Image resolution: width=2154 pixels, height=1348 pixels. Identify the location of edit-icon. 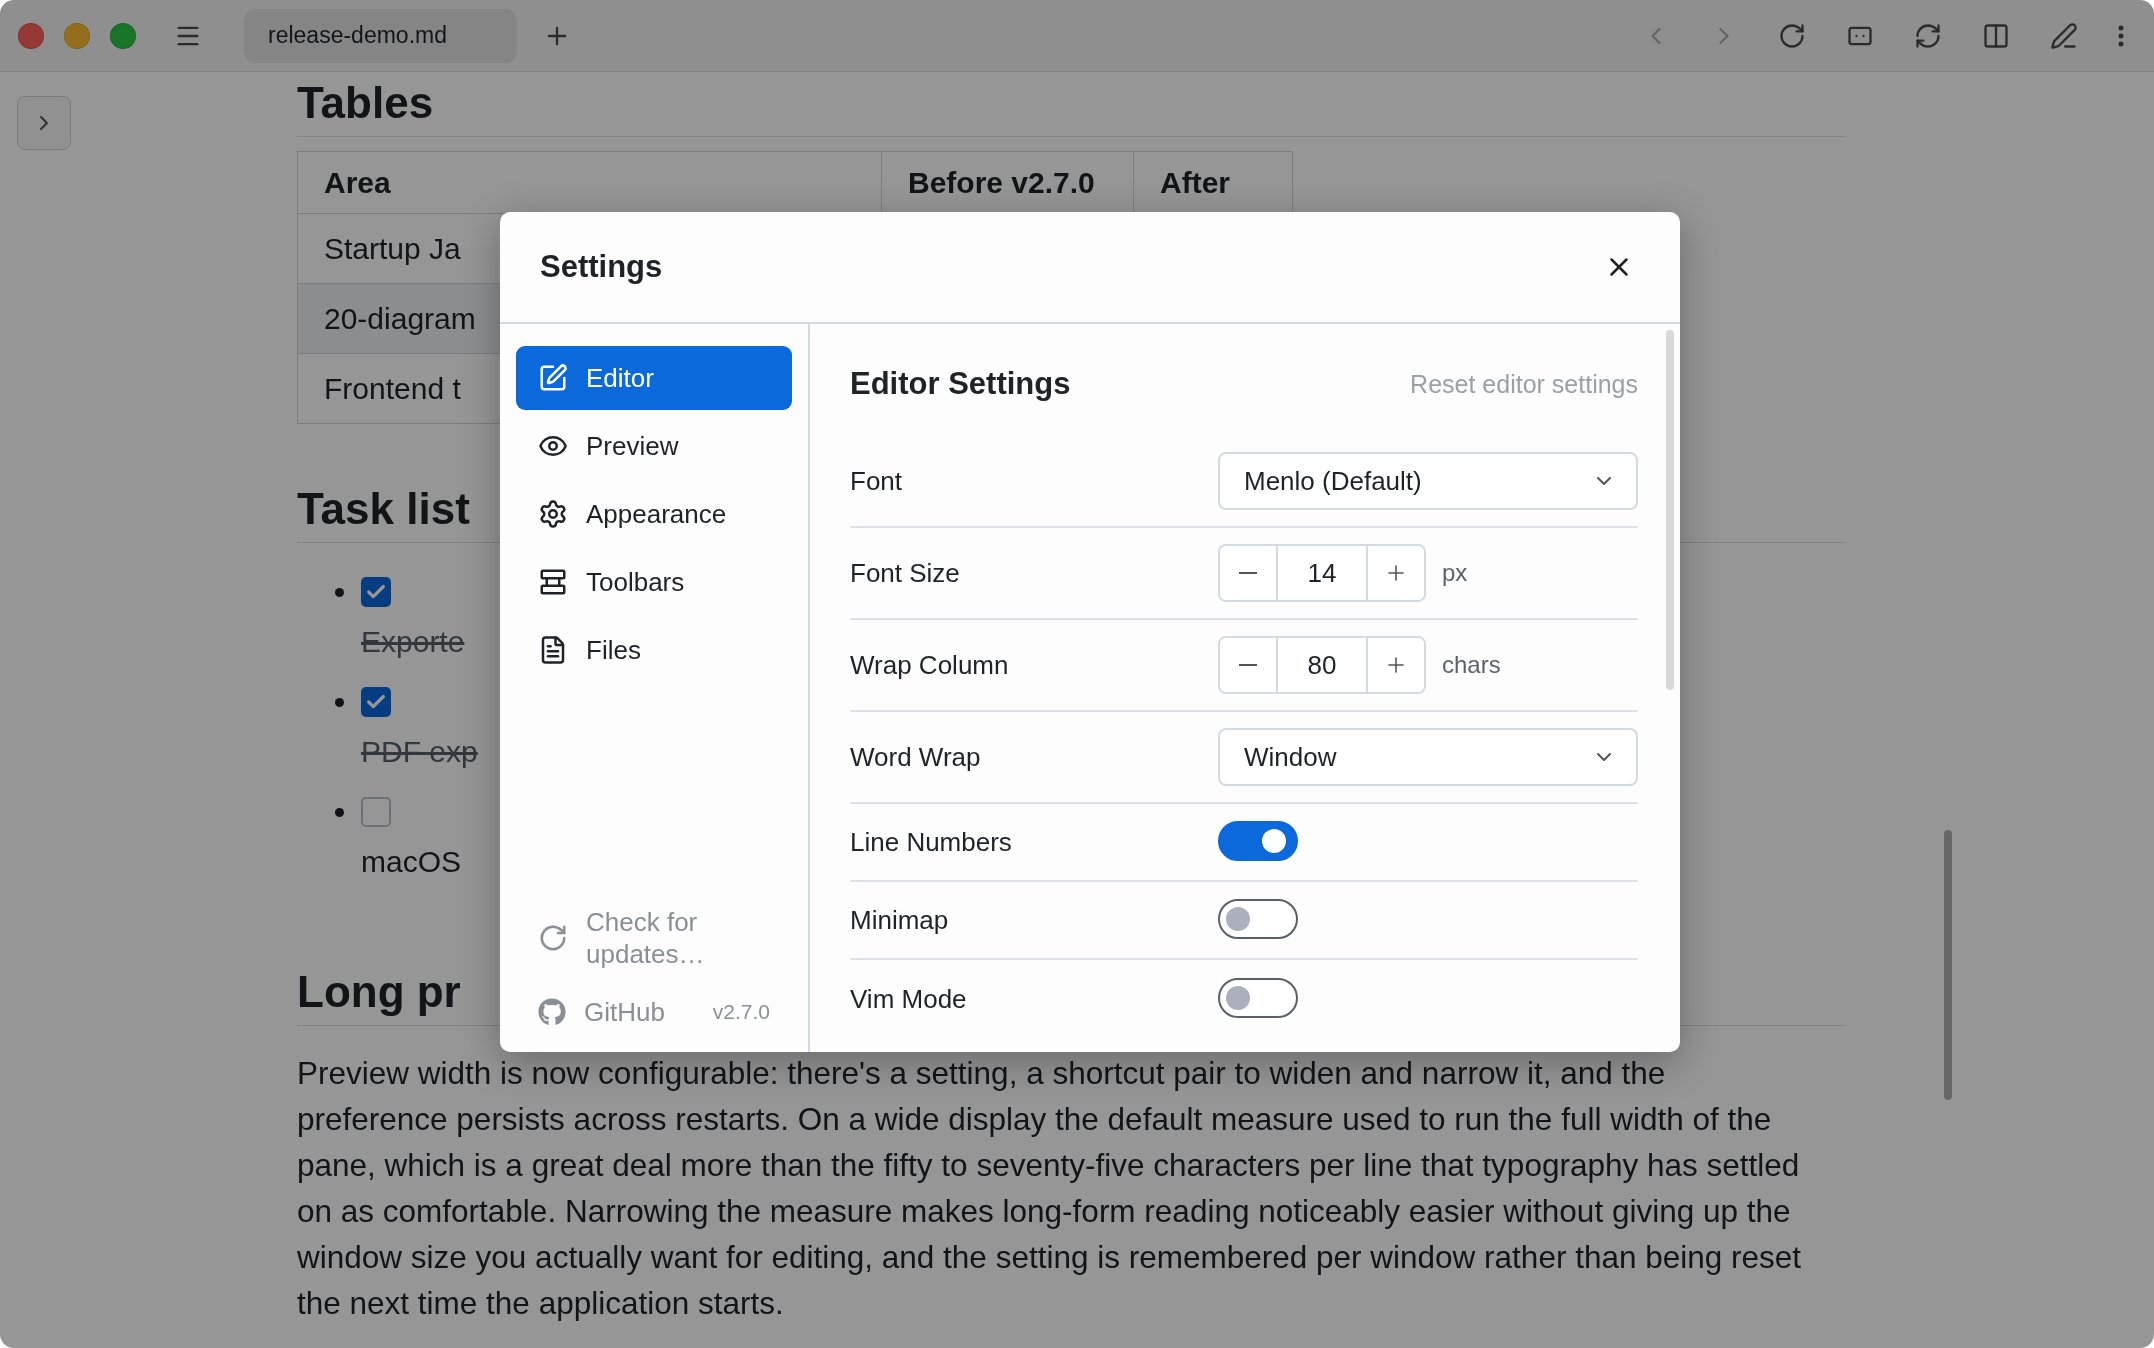
(553, 378).